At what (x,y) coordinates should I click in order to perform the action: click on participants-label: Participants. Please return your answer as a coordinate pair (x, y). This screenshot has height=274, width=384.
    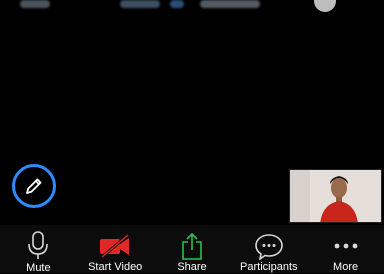
    Looking at the image, I should click on (269, 267).